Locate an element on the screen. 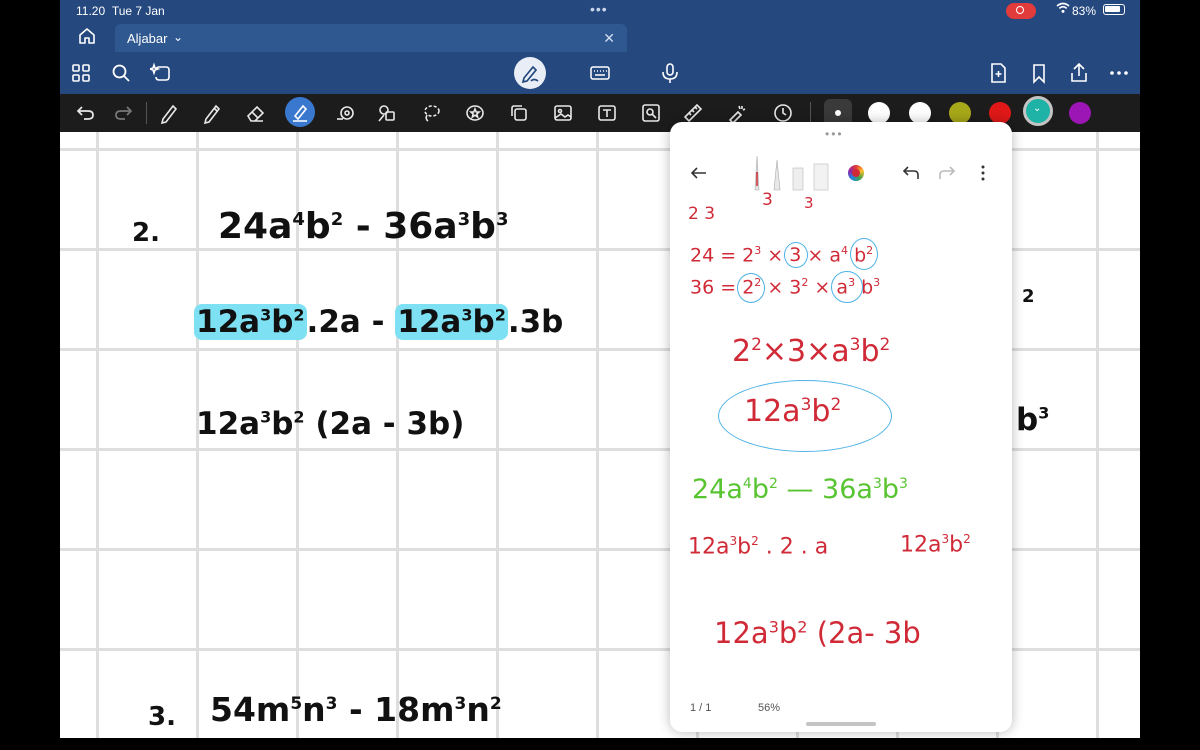 This screenshot has width=1200, height=750. lasso-tool-icon is located at coordinates (431, 113).